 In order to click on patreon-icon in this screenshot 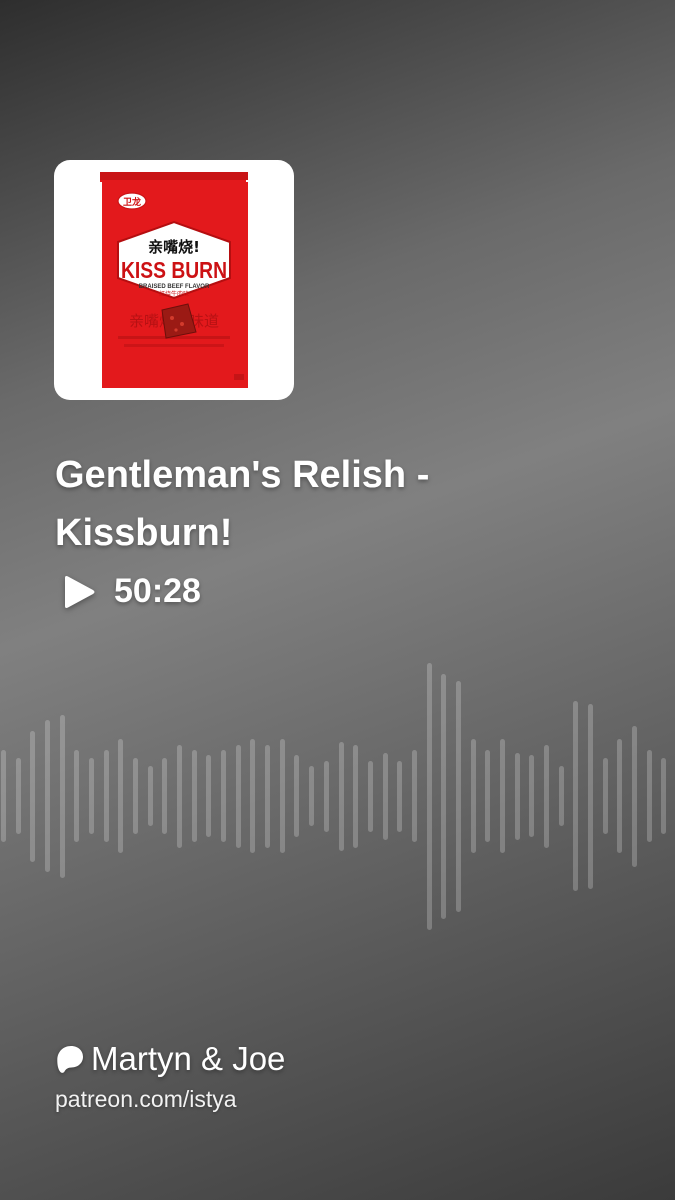, I will do `click(70, 1059)`.